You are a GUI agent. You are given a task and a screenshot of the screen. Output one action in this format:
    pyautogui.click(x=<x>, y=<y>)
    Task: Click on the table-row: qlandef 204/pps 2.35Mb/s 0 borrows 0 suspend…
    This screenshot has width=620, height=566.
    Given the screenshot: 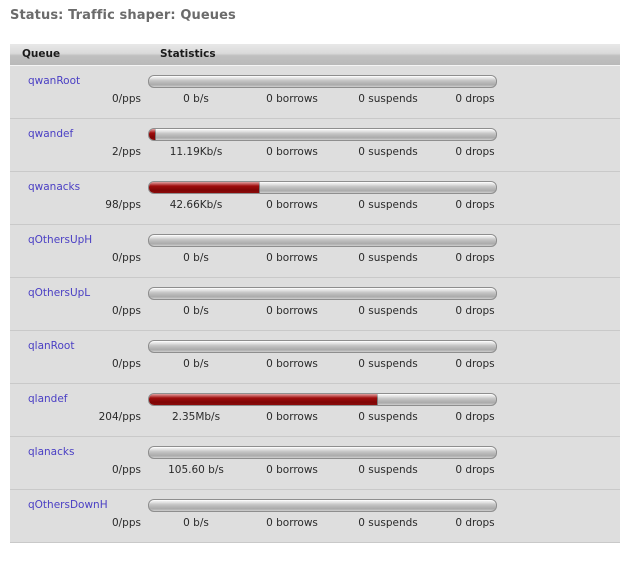 What is the action you would take?
    pyautogui.click(x=315, y=409)
    